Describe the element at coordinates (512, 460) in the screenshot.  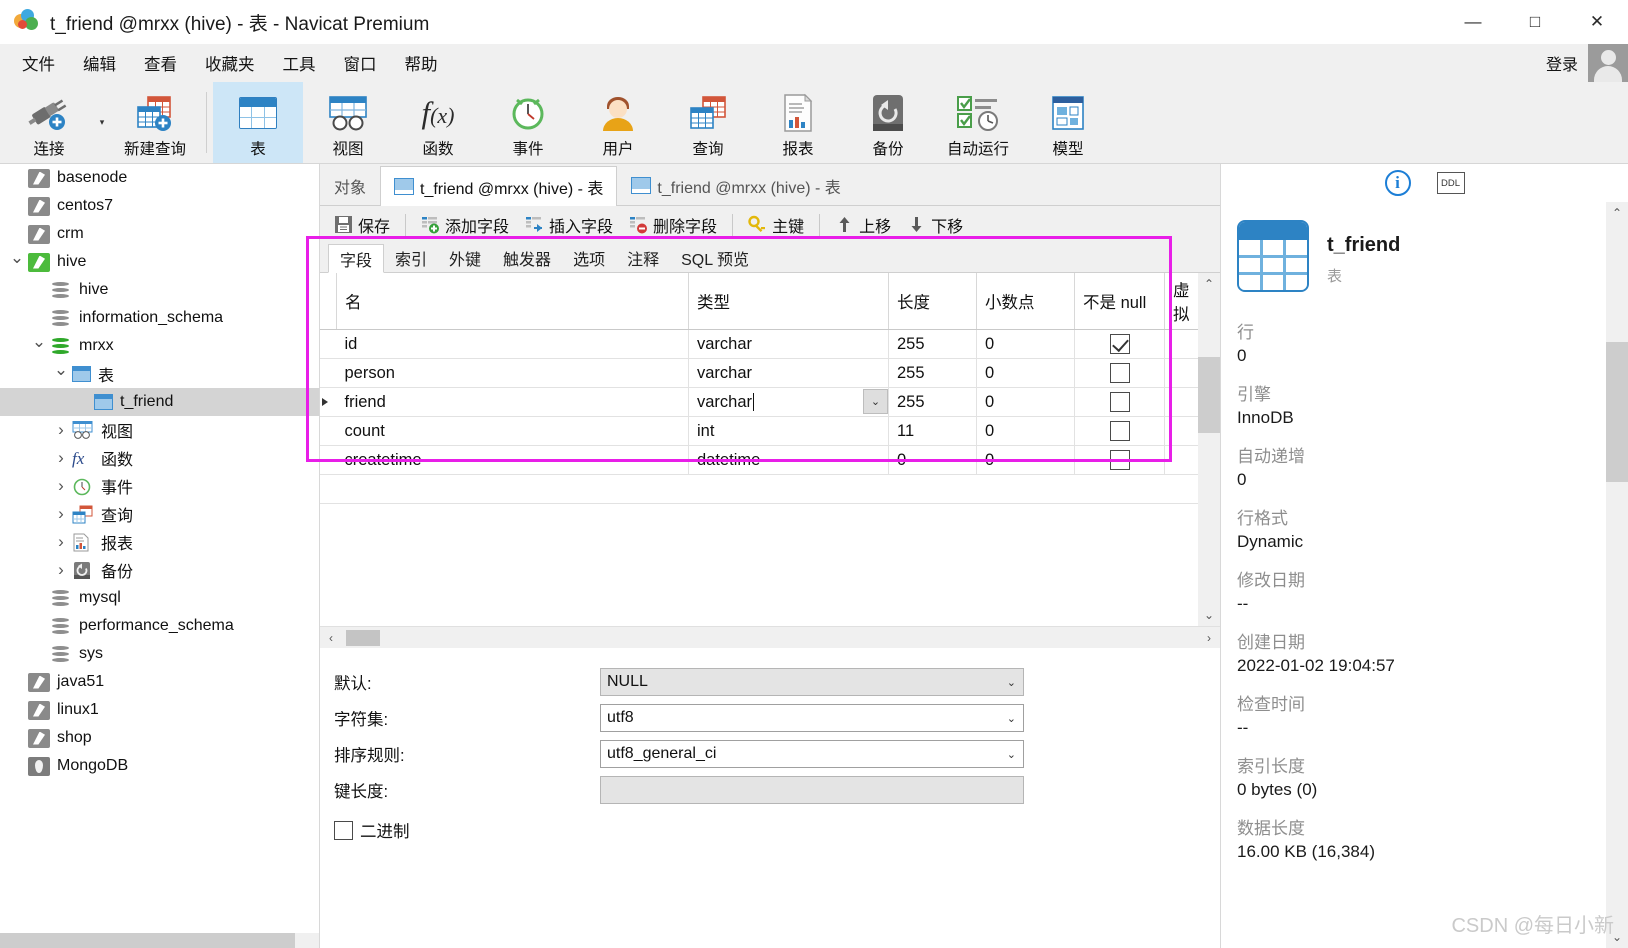
I see `cell-field-name: createtime` at that location.